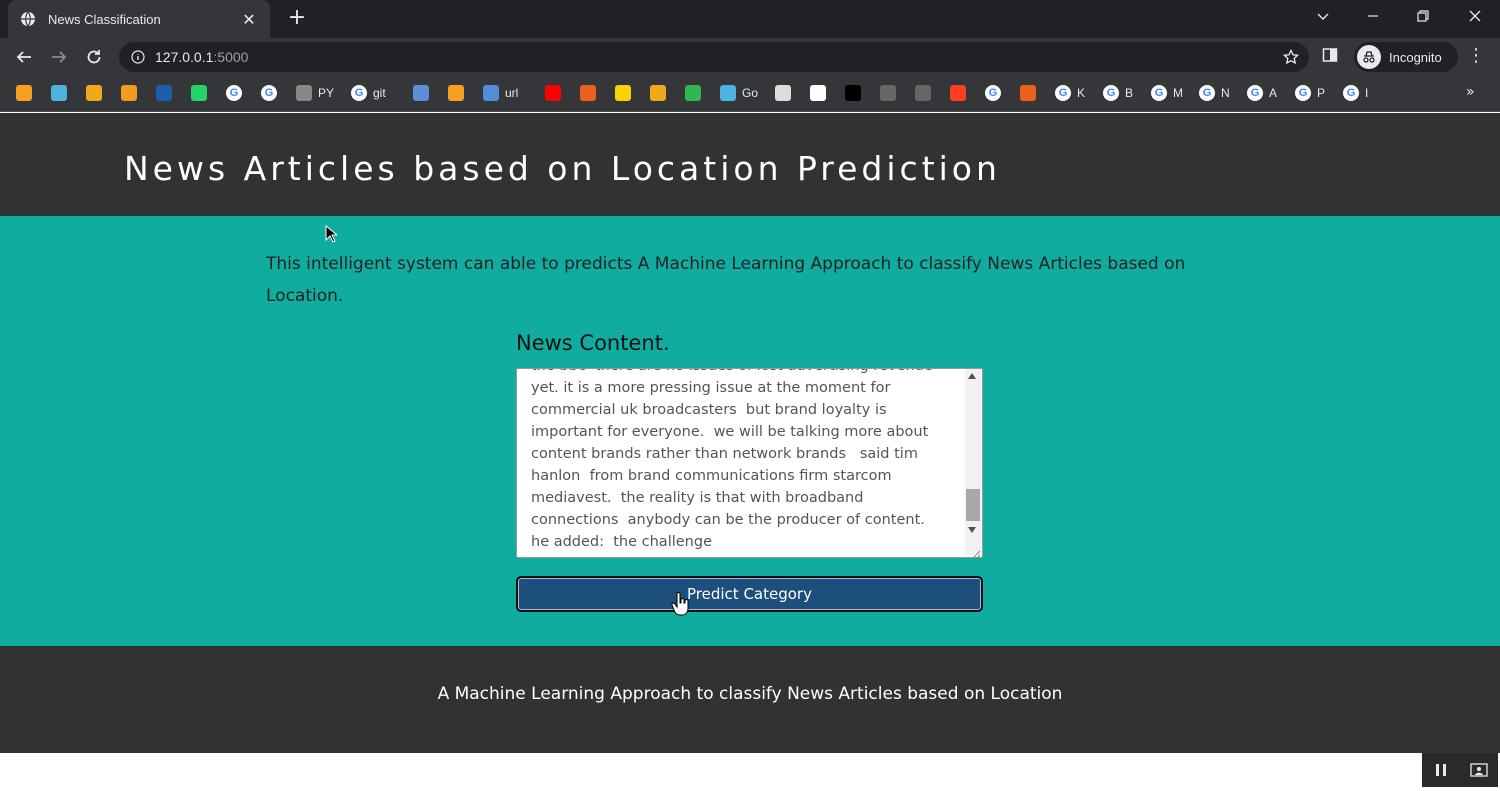 This screenshot has width=1500, height=791. What do you see at coordinates (1129, 93) in the screenshot?
I see `bookmark-label: B` at bounding box center [1129, 93].